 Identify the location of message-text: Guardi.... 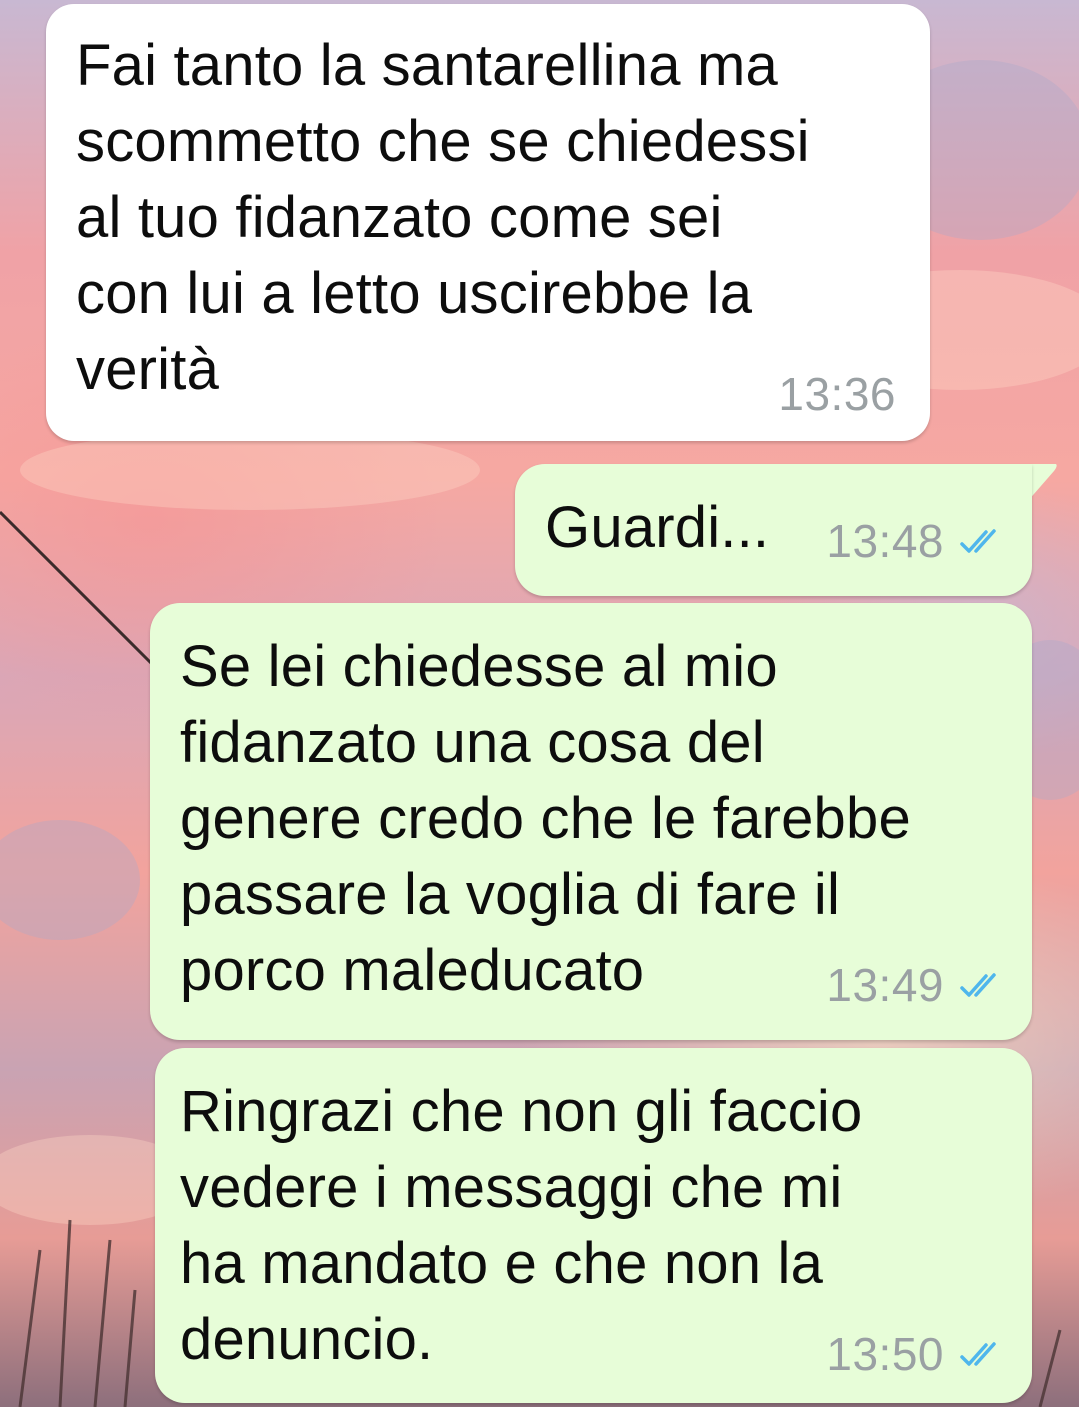
(657, 527).